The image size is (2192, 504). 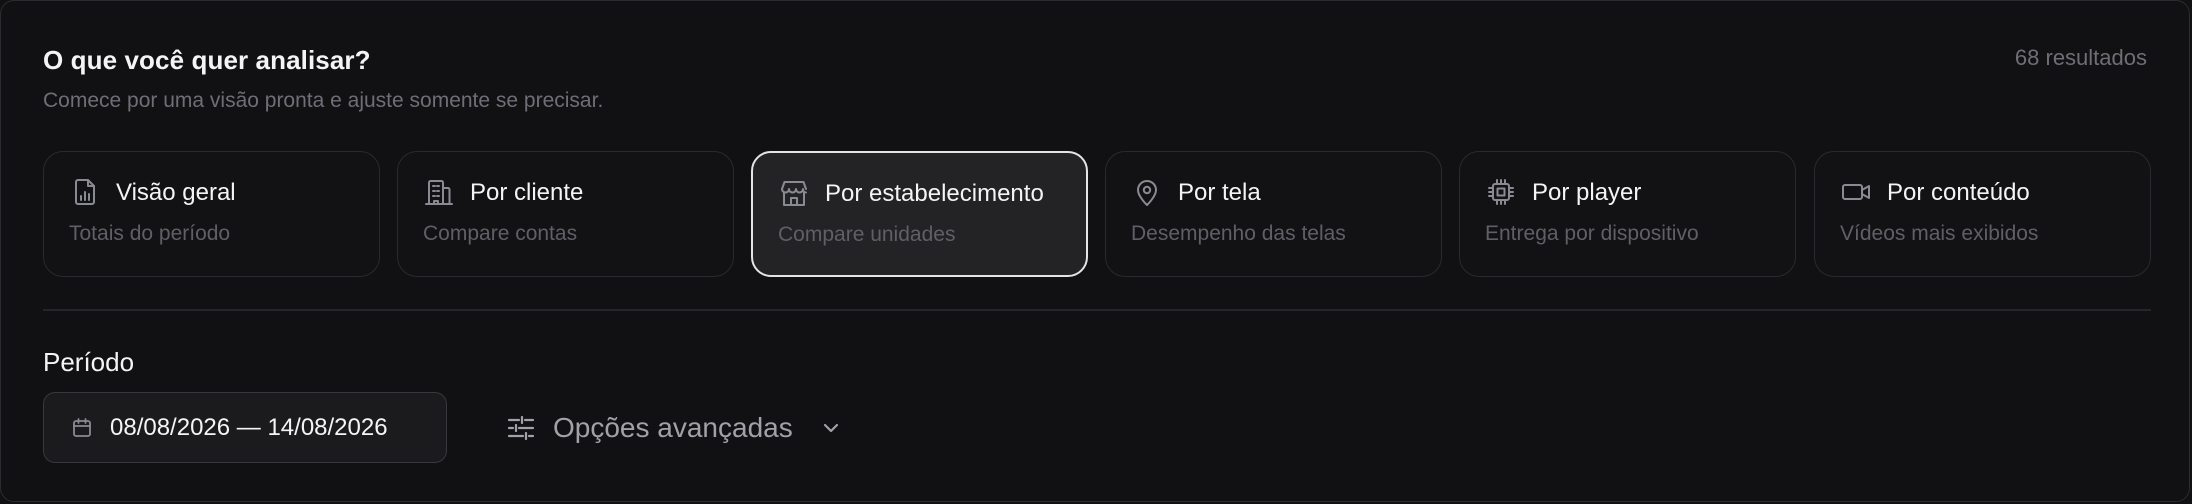 What do you see at coordinates (1958, 192) in the screenshot?
I see `view-card-title: Por conteúdo` at bounding box center [1958, 192].